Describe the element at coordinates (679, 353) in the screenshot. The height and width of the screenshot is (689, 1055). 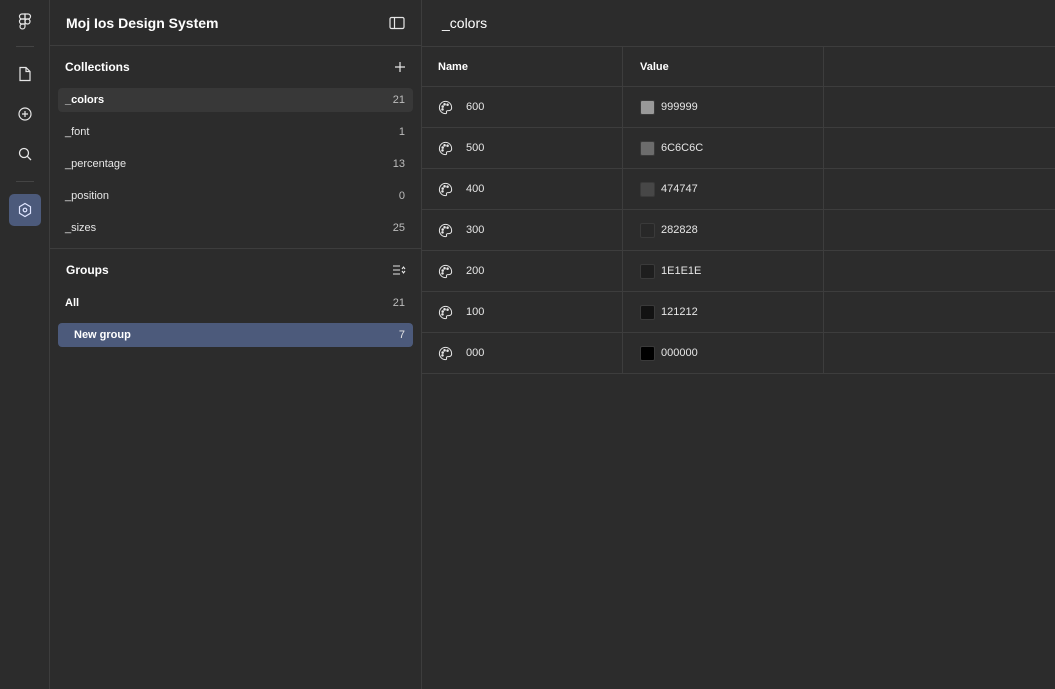
I see `variable-value: 000000` at that location.